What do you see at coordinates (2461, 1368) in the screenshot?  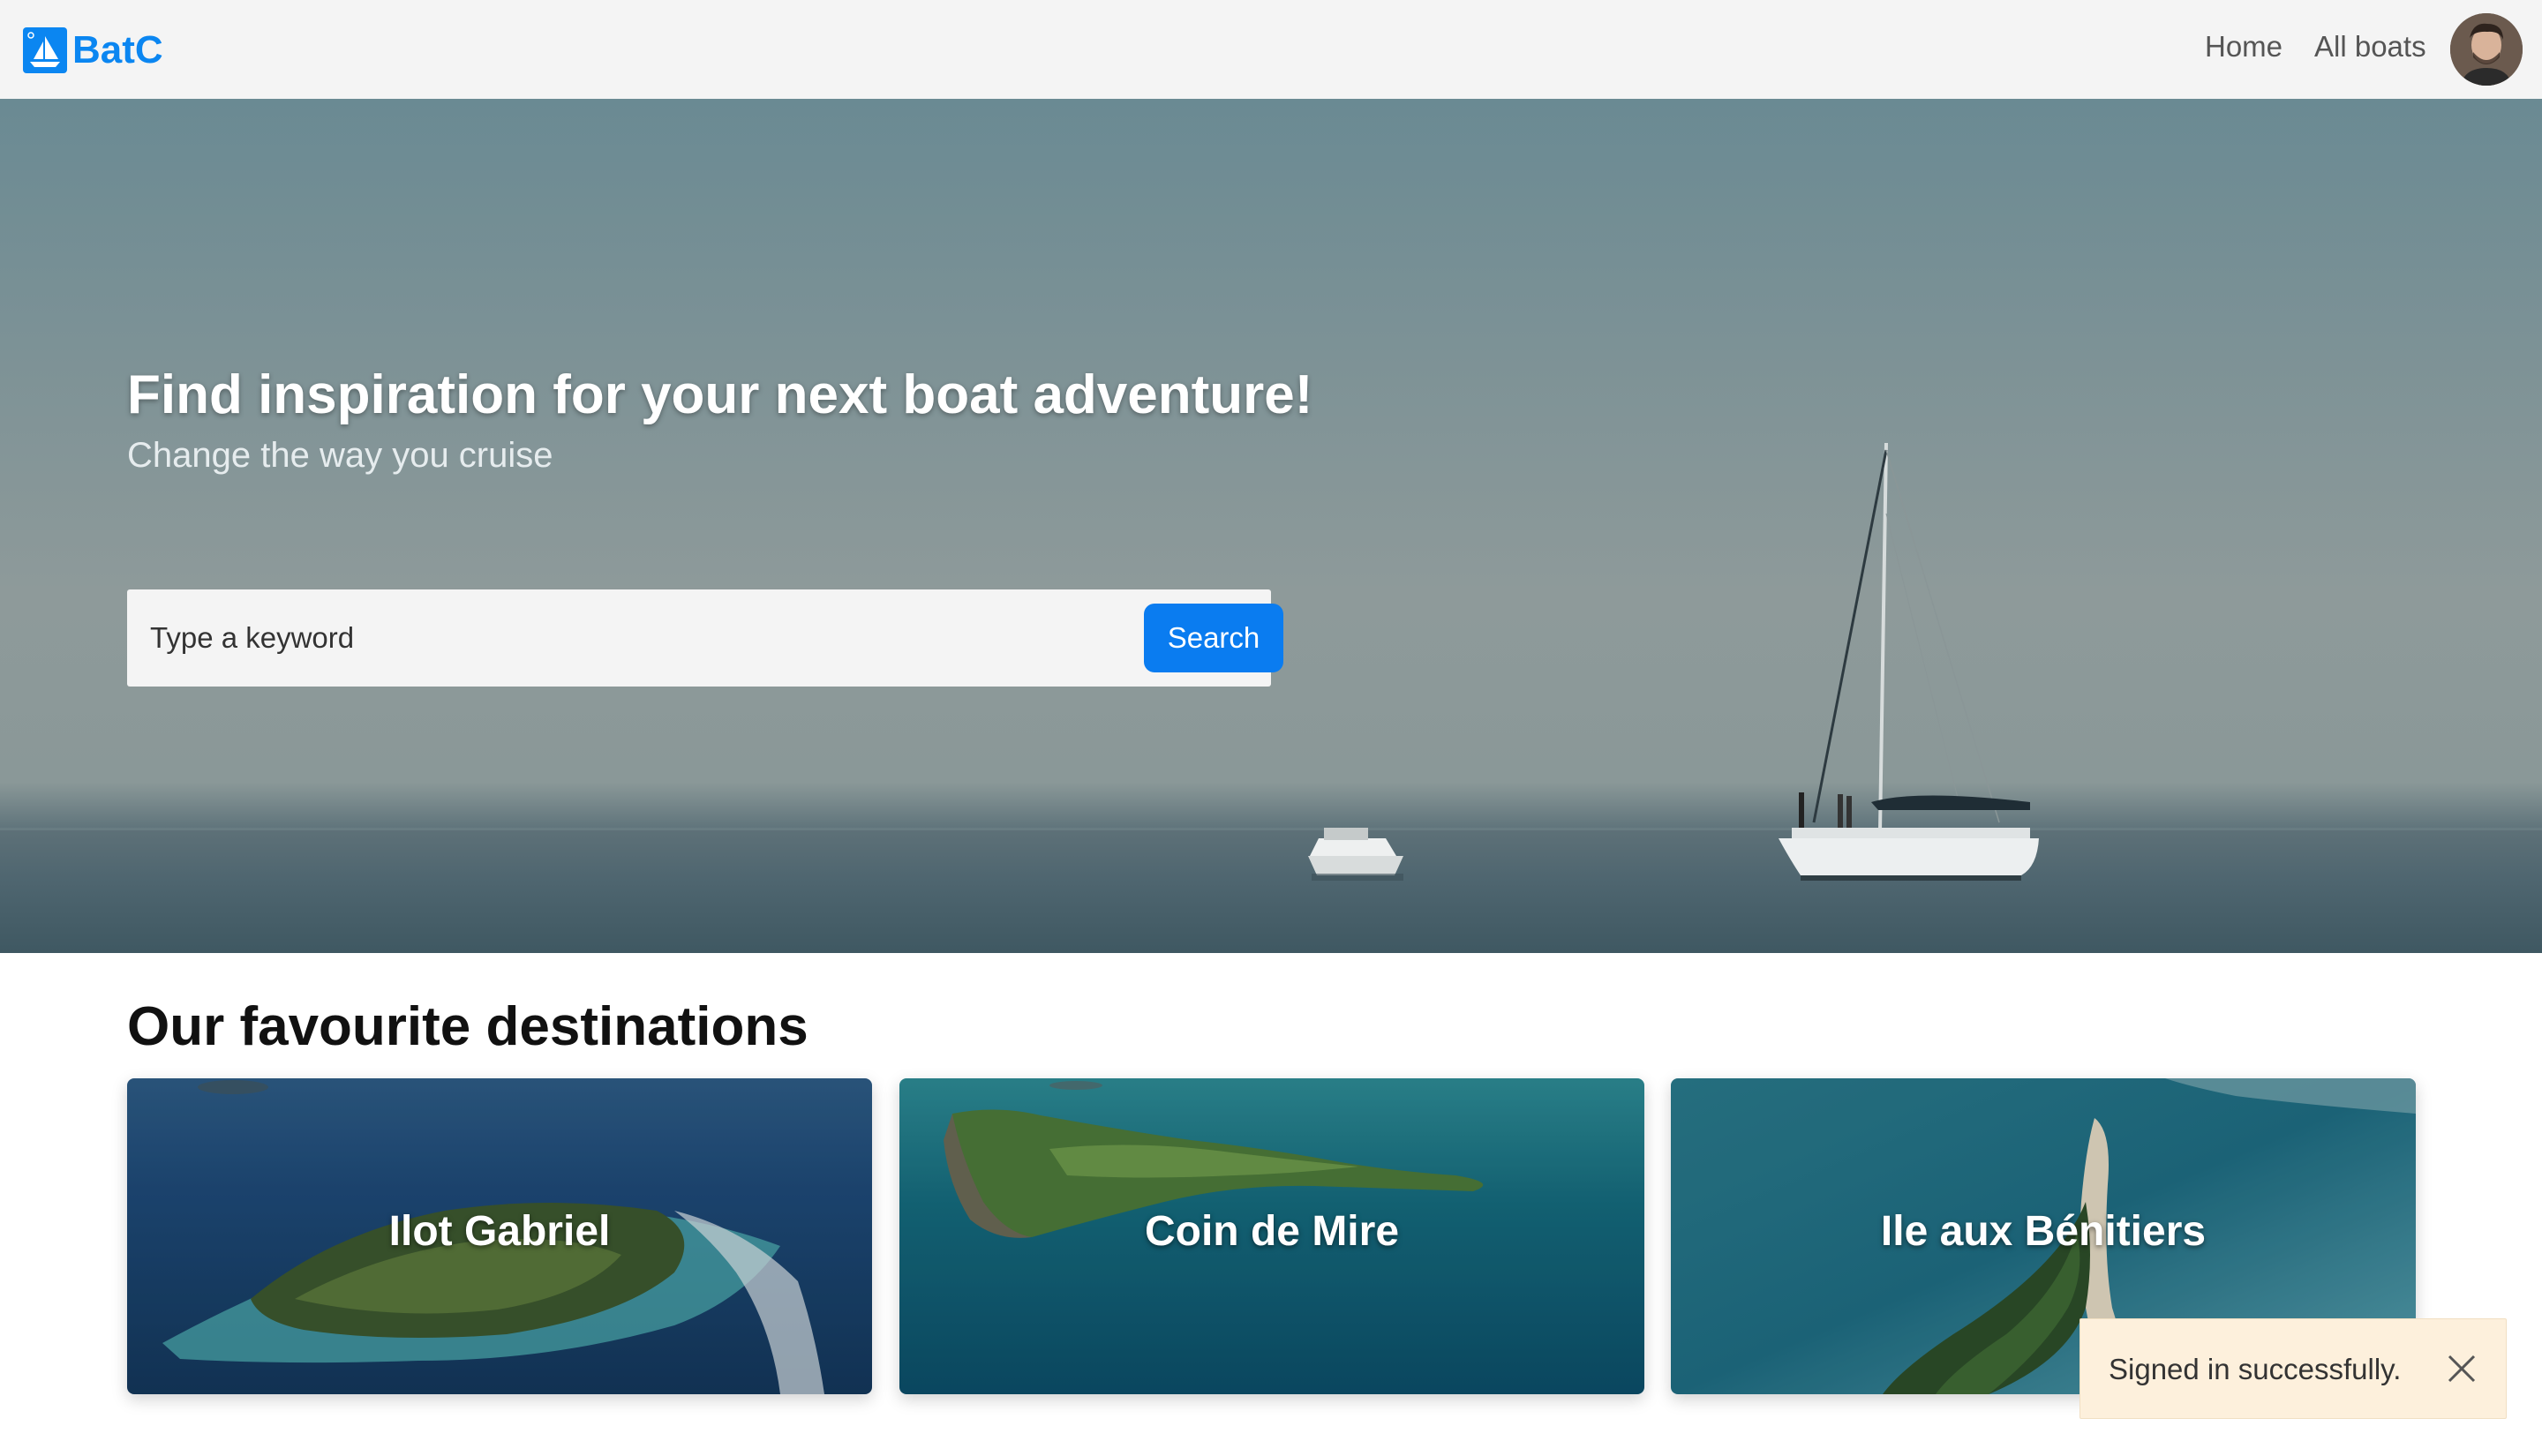 I see `close-icon` at bounding box center [2461, 1368].